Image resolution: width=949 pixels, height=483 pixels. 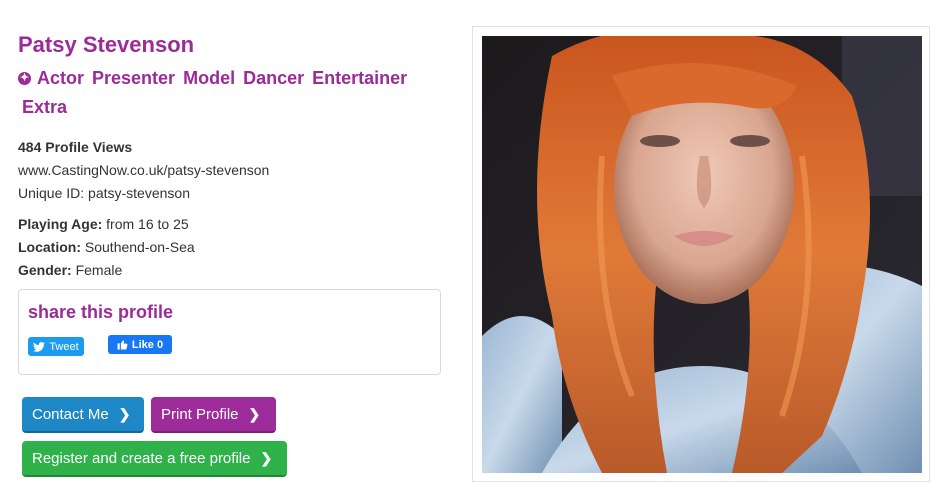 What do you see at coordinates (75, 147) in the screenshot?
I see `profile-views: 484 Profile Views` at bounding box center [75, 147].